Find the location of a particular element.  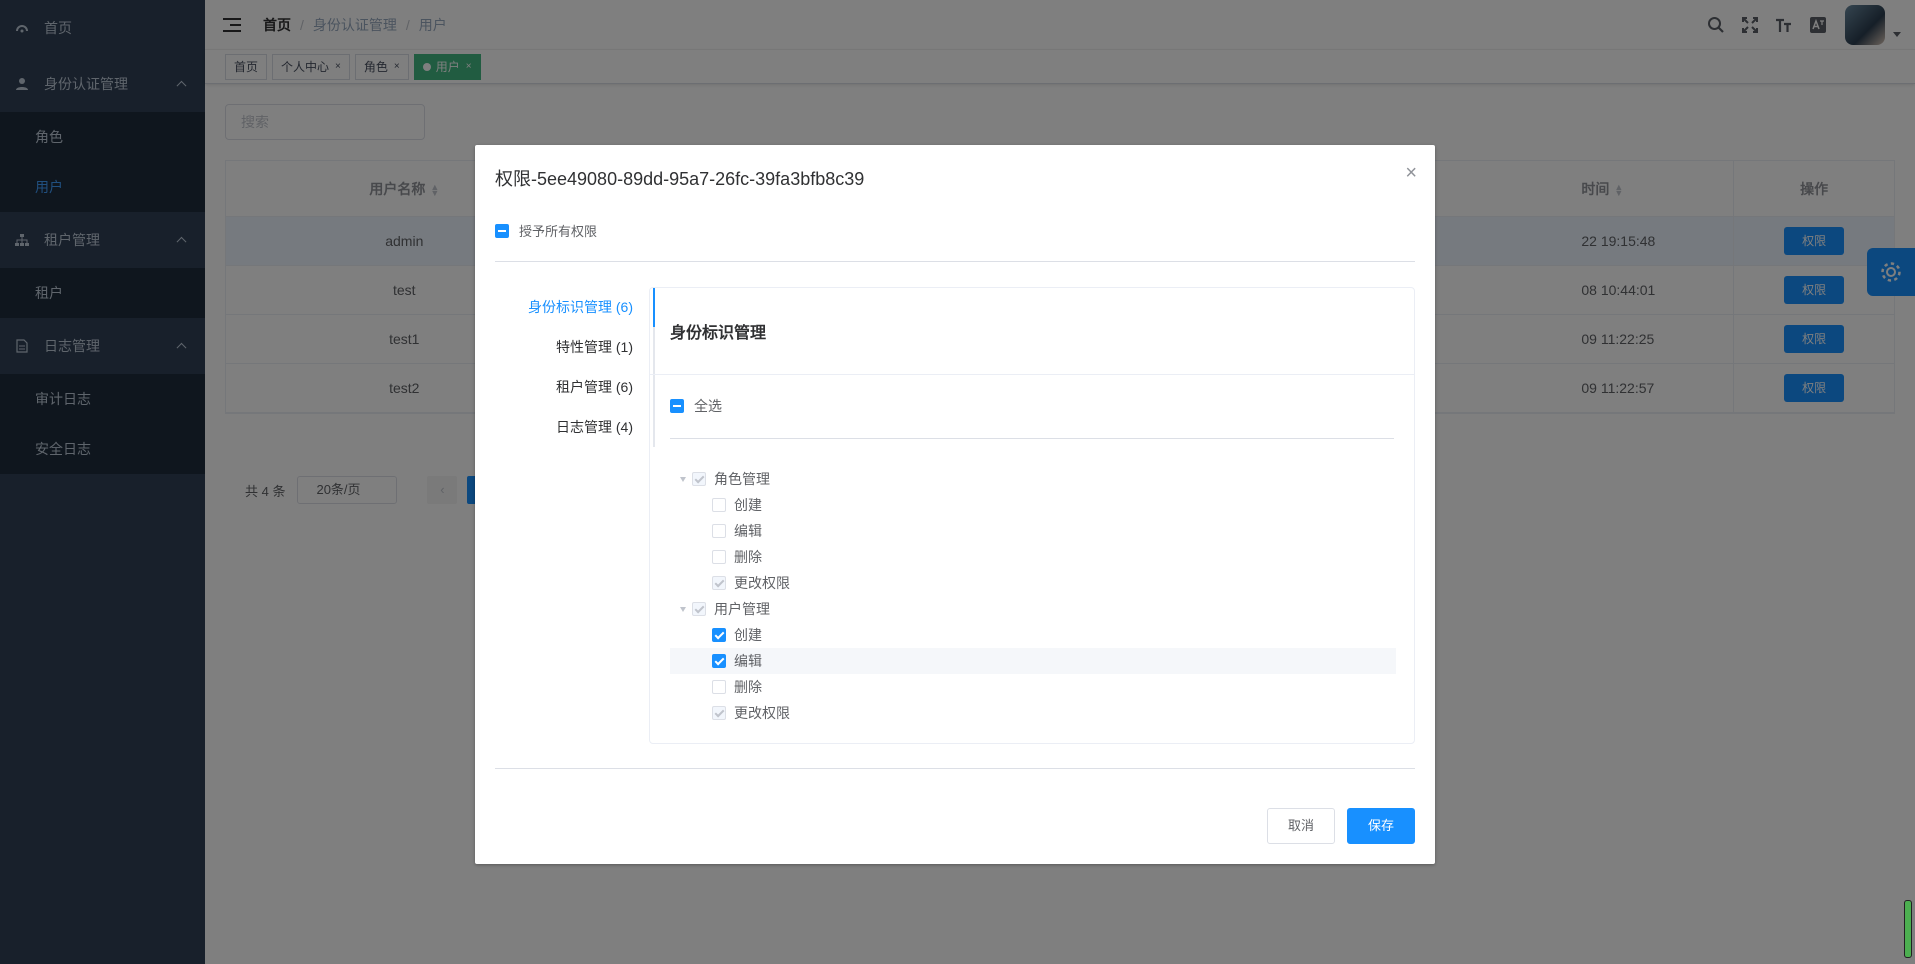

tree-node-label: 用户管理 is located at coordinates (742, 609).